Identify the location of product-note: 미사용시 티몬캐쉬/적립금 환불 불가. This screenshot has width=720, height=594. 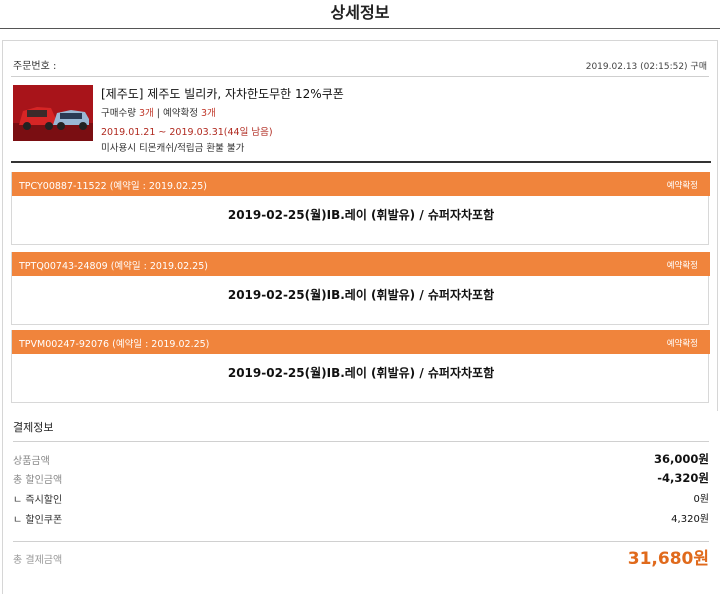
(173, 148).